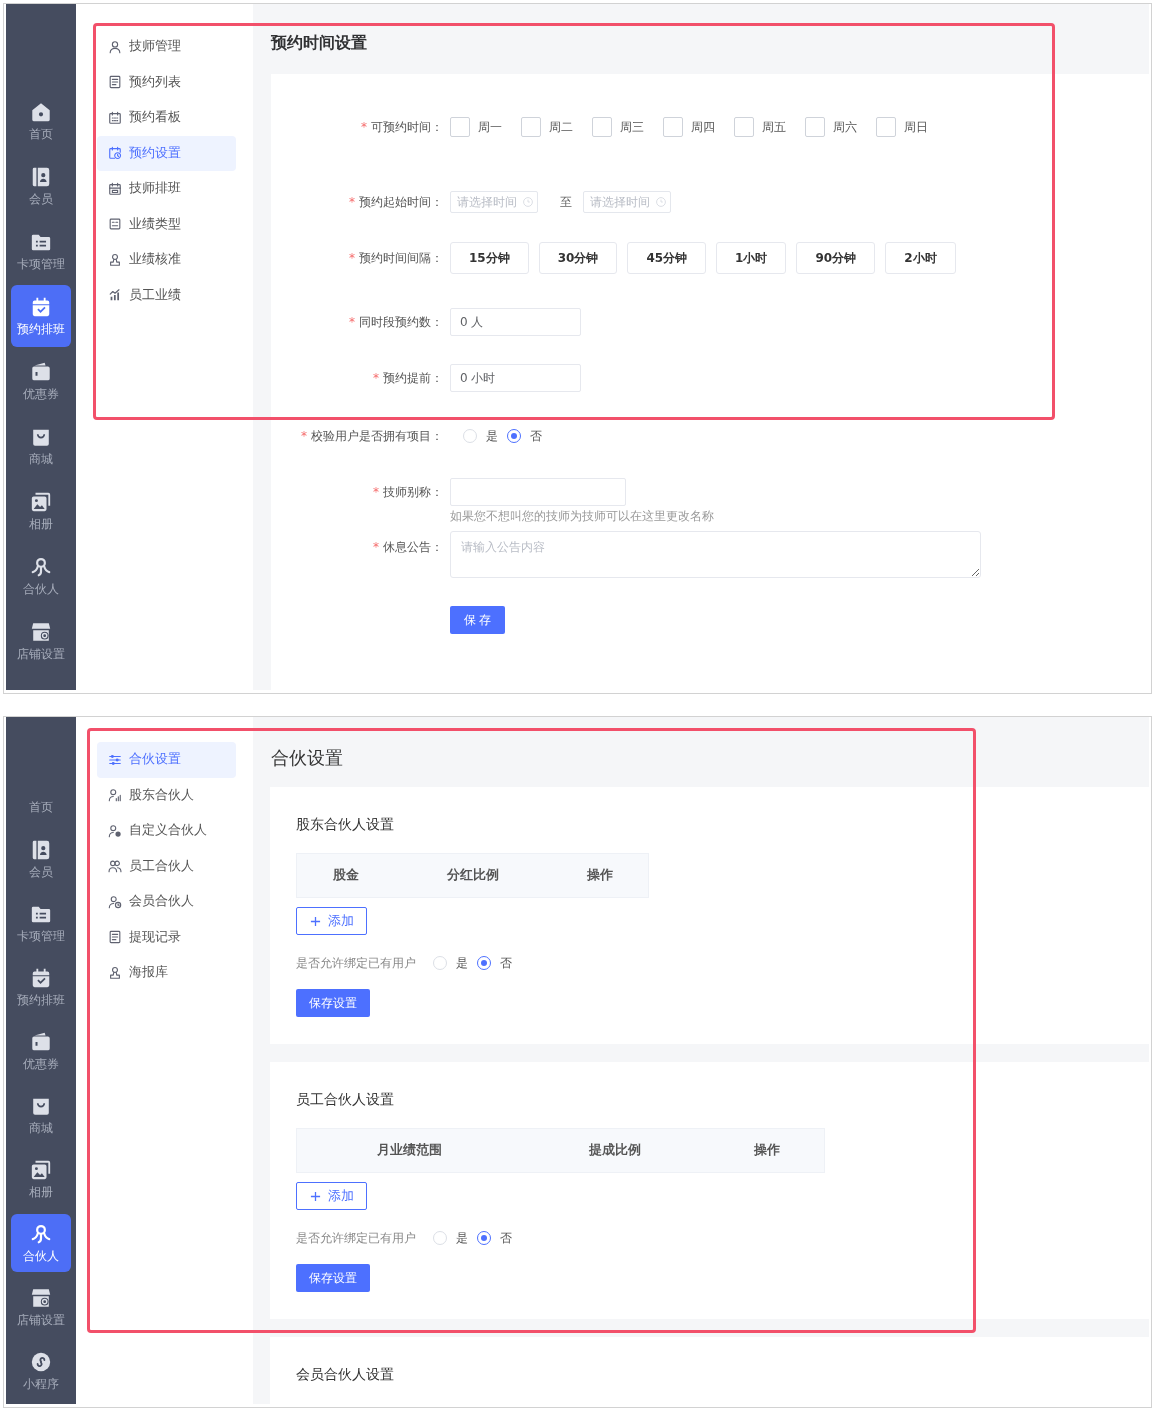 The image size is (1163, 1415). I want to click on link-circle-icon, so click(41, 1361).